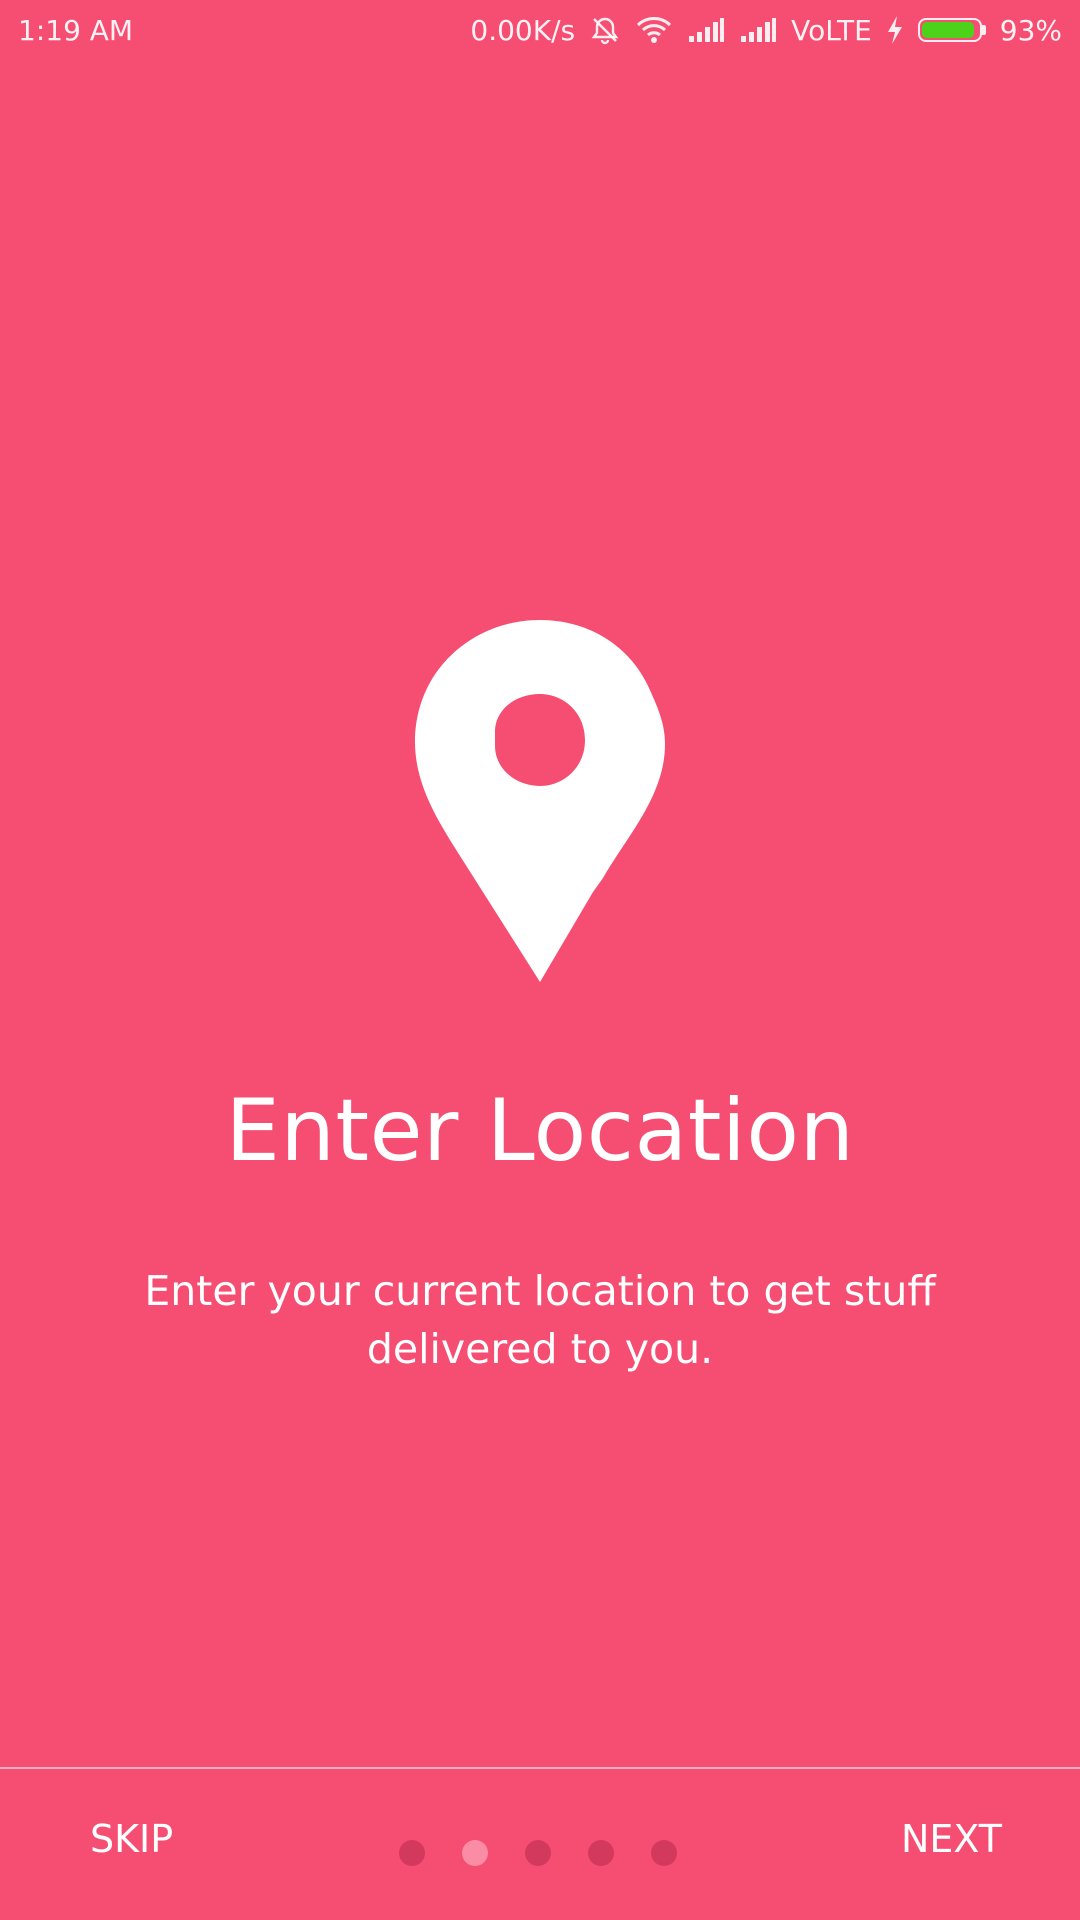 The image size is (1080, 1920). Describe the element at coordinates (654, 30) in the screenshot. I see `wifi-icon` at that location.